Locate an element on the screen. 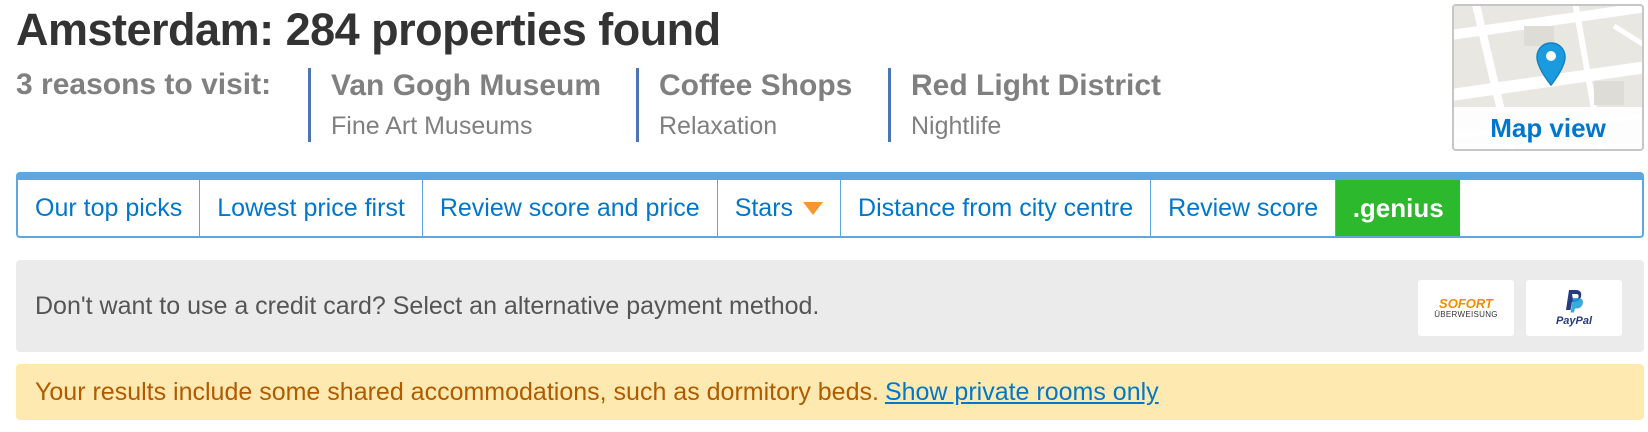  sort-label: Lowest price first is located at coordinates (311, 207).